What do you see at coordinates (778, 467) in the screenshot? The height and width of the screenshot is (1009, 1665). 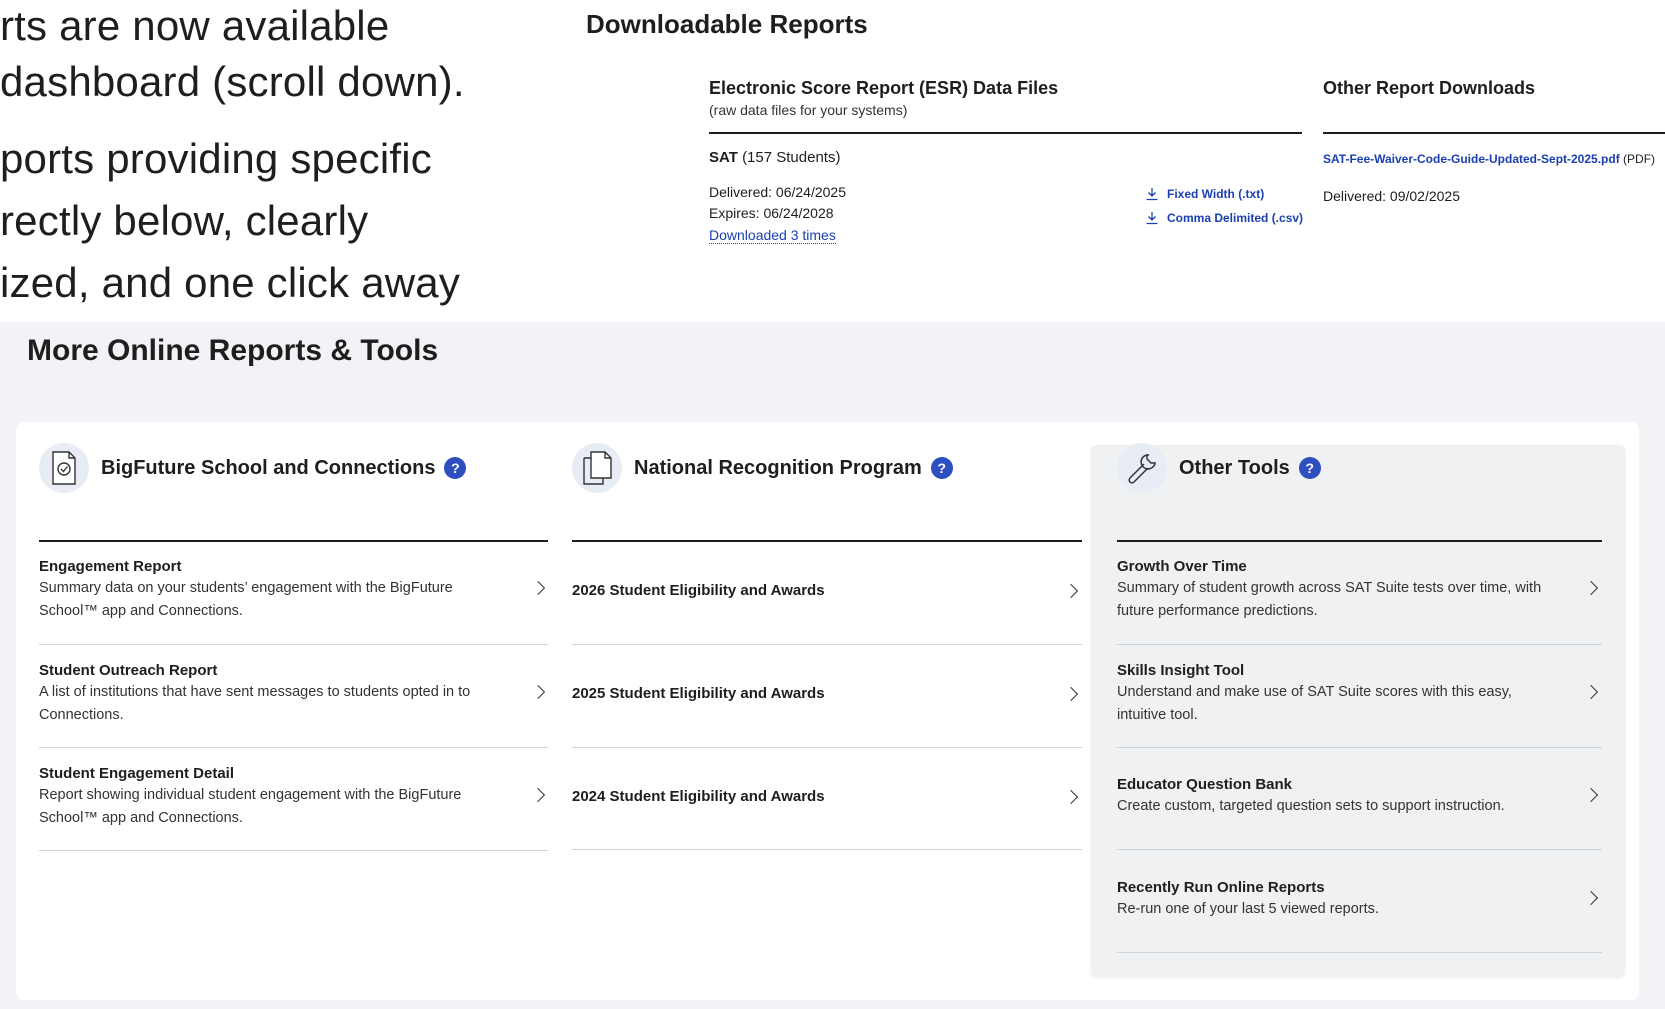 I see `nrp-column-title: National Recognition Program` at bounding box center [778, 467].